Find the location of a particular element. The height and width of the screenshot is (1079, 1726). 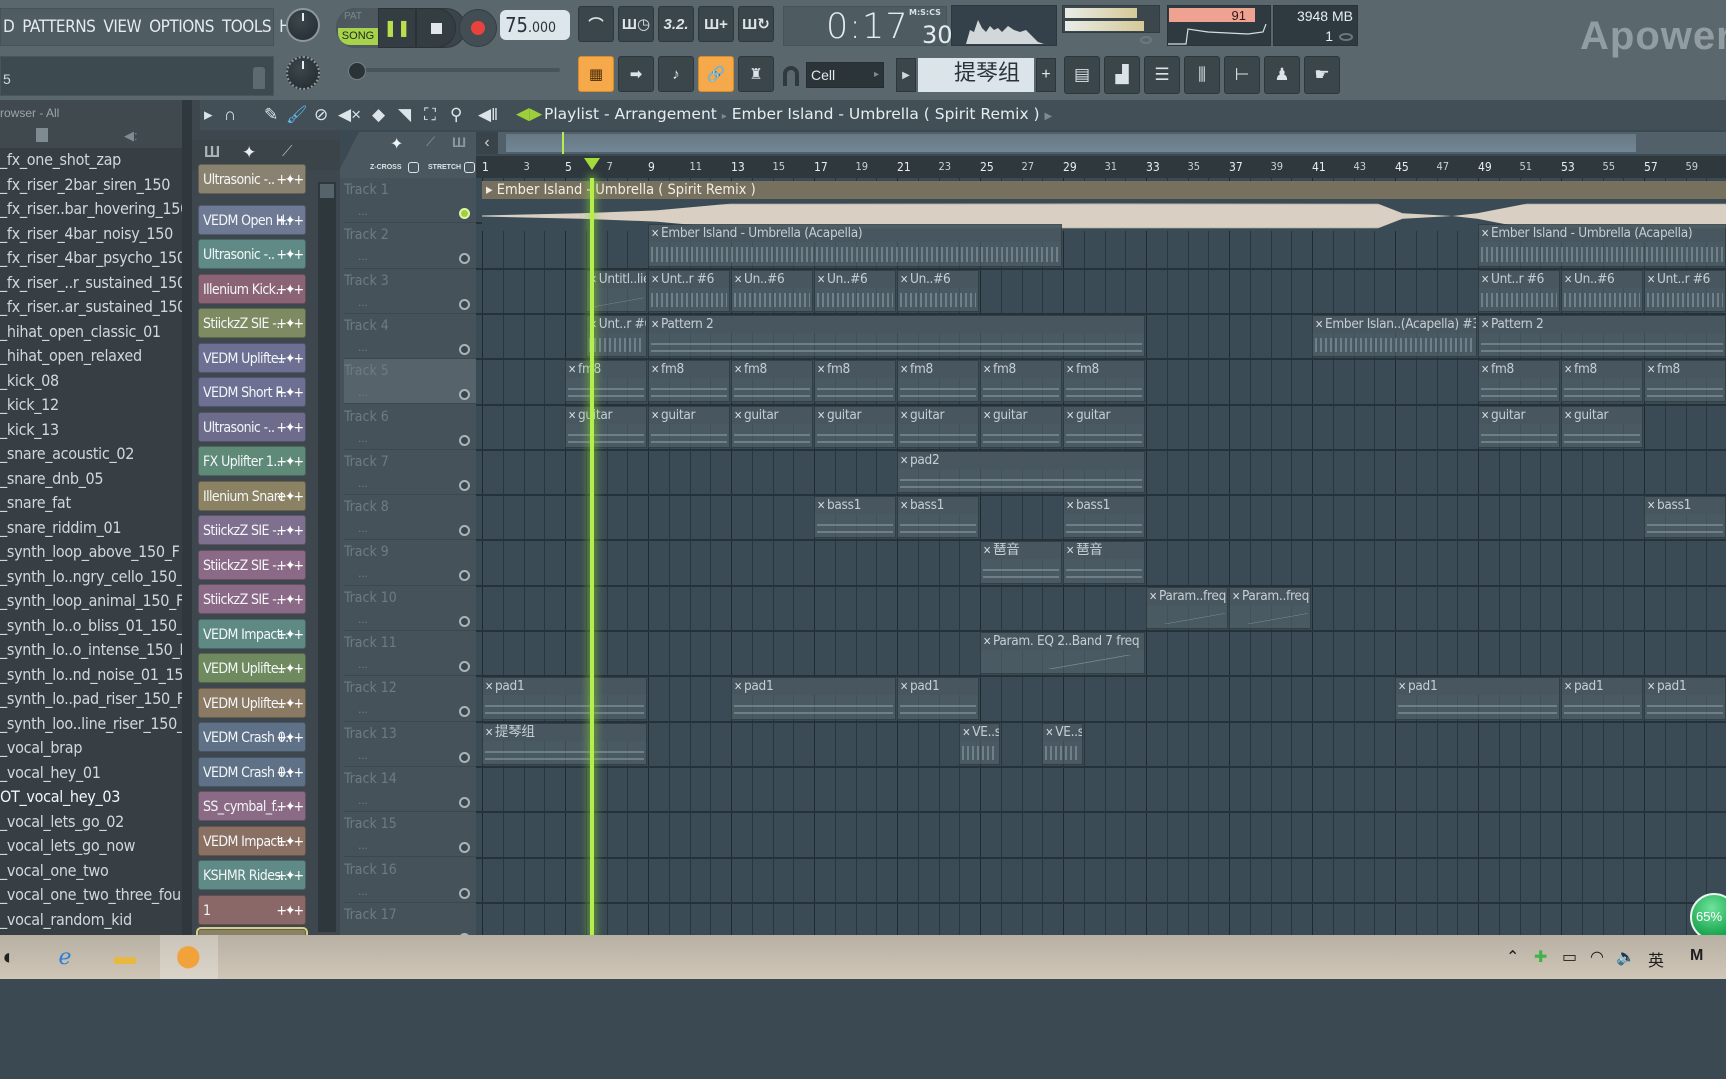

scroll-up-button is located at coordinates (327, 191).